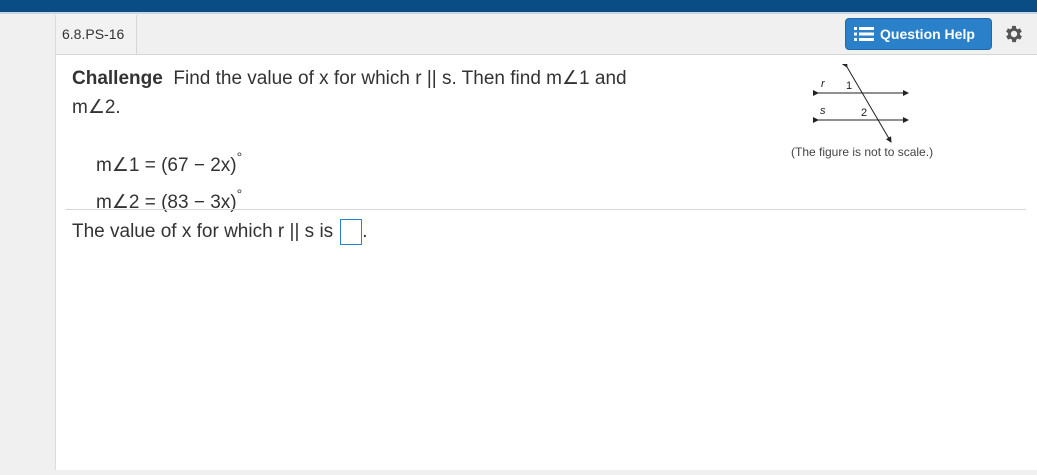 The height and width of the screenshot is (475, 1037). I want to click on question-header: 6.8.PS-16 Question Help, so click(546, 35).